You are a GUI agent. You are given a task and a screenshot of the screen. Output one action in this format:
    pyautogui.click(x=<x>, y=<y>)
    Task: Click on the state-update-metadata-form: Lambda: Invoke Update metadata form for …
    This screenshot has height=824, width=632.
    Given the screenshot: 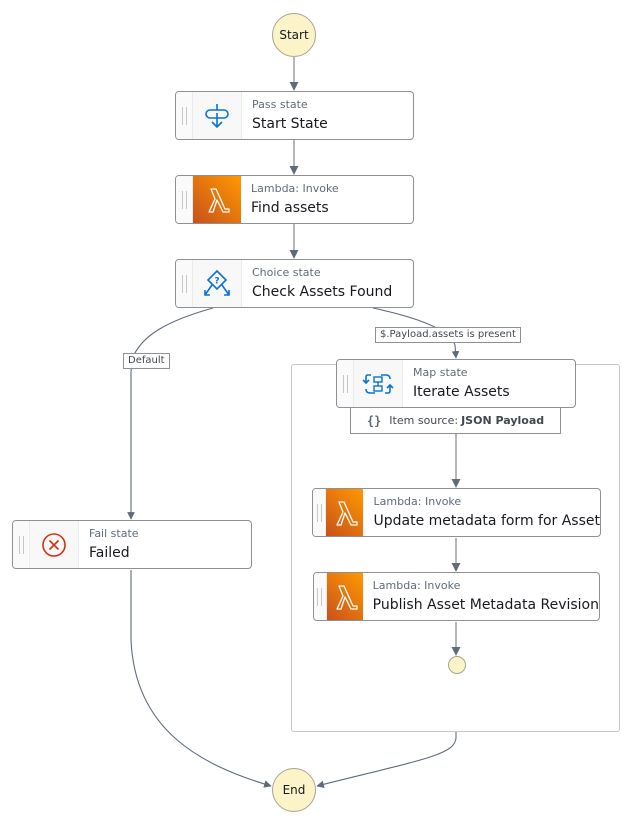 What is the action you would take?
    pyautogui.click(x=456, y=512)
    